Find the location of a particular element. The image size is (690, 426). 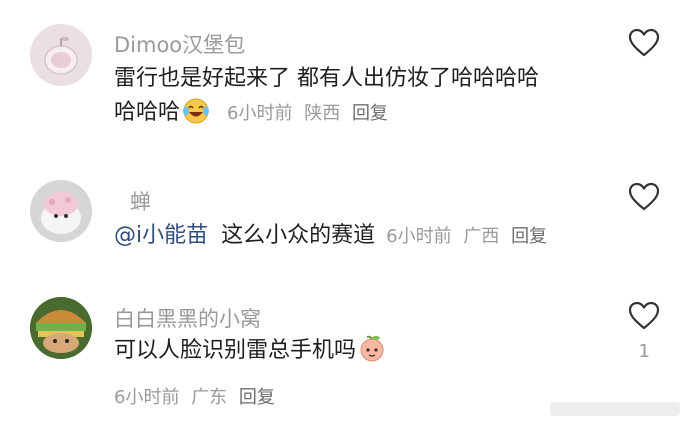

comment-meta: 6小时前 广东 回复 is located at coordinates (197, 396).